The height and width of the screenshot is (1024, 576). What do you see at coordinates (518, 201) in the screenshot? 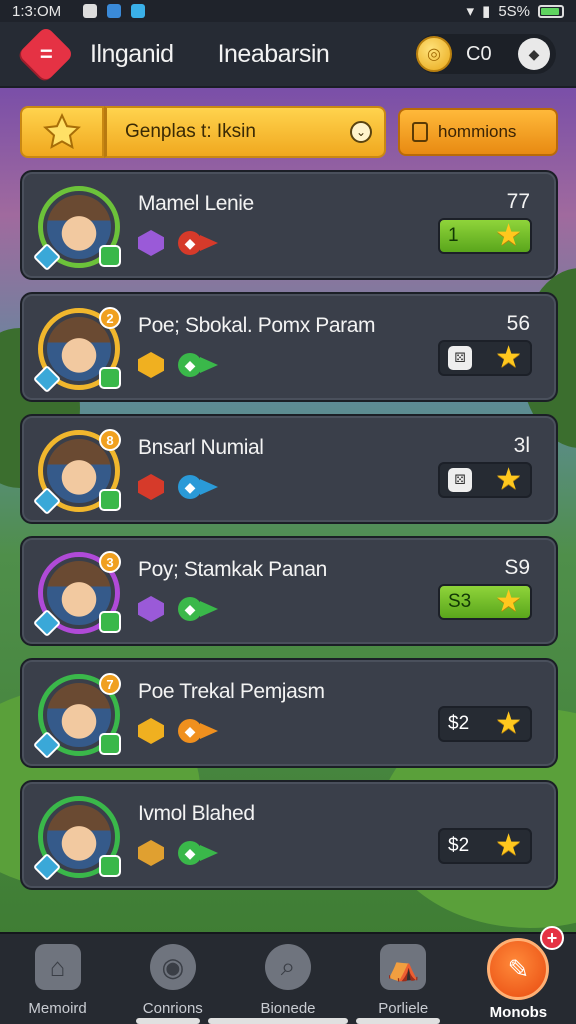
I see `player-score: 77` at bounding box center [518, 201].